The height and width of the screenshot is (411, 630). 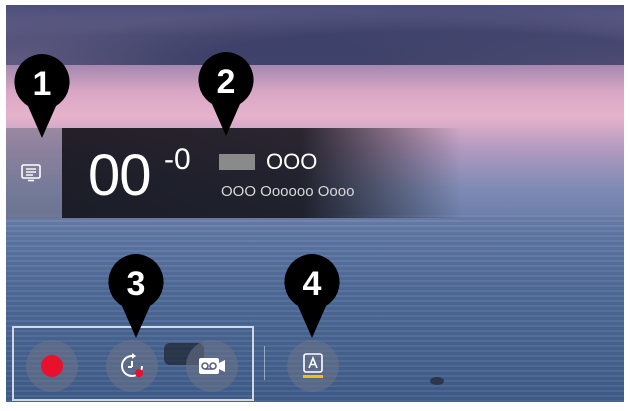 I want to click on timer-record-icon, so click(x=132, y=365).